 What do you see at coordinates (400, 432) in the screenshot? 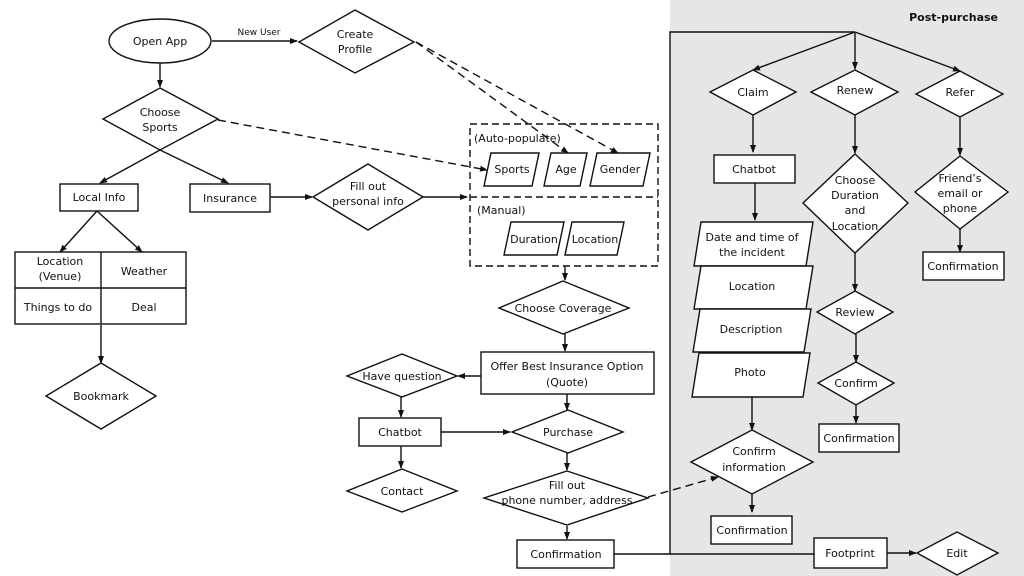
I see `label-chatbot: Chatbot` at bounding box center [400, 432].